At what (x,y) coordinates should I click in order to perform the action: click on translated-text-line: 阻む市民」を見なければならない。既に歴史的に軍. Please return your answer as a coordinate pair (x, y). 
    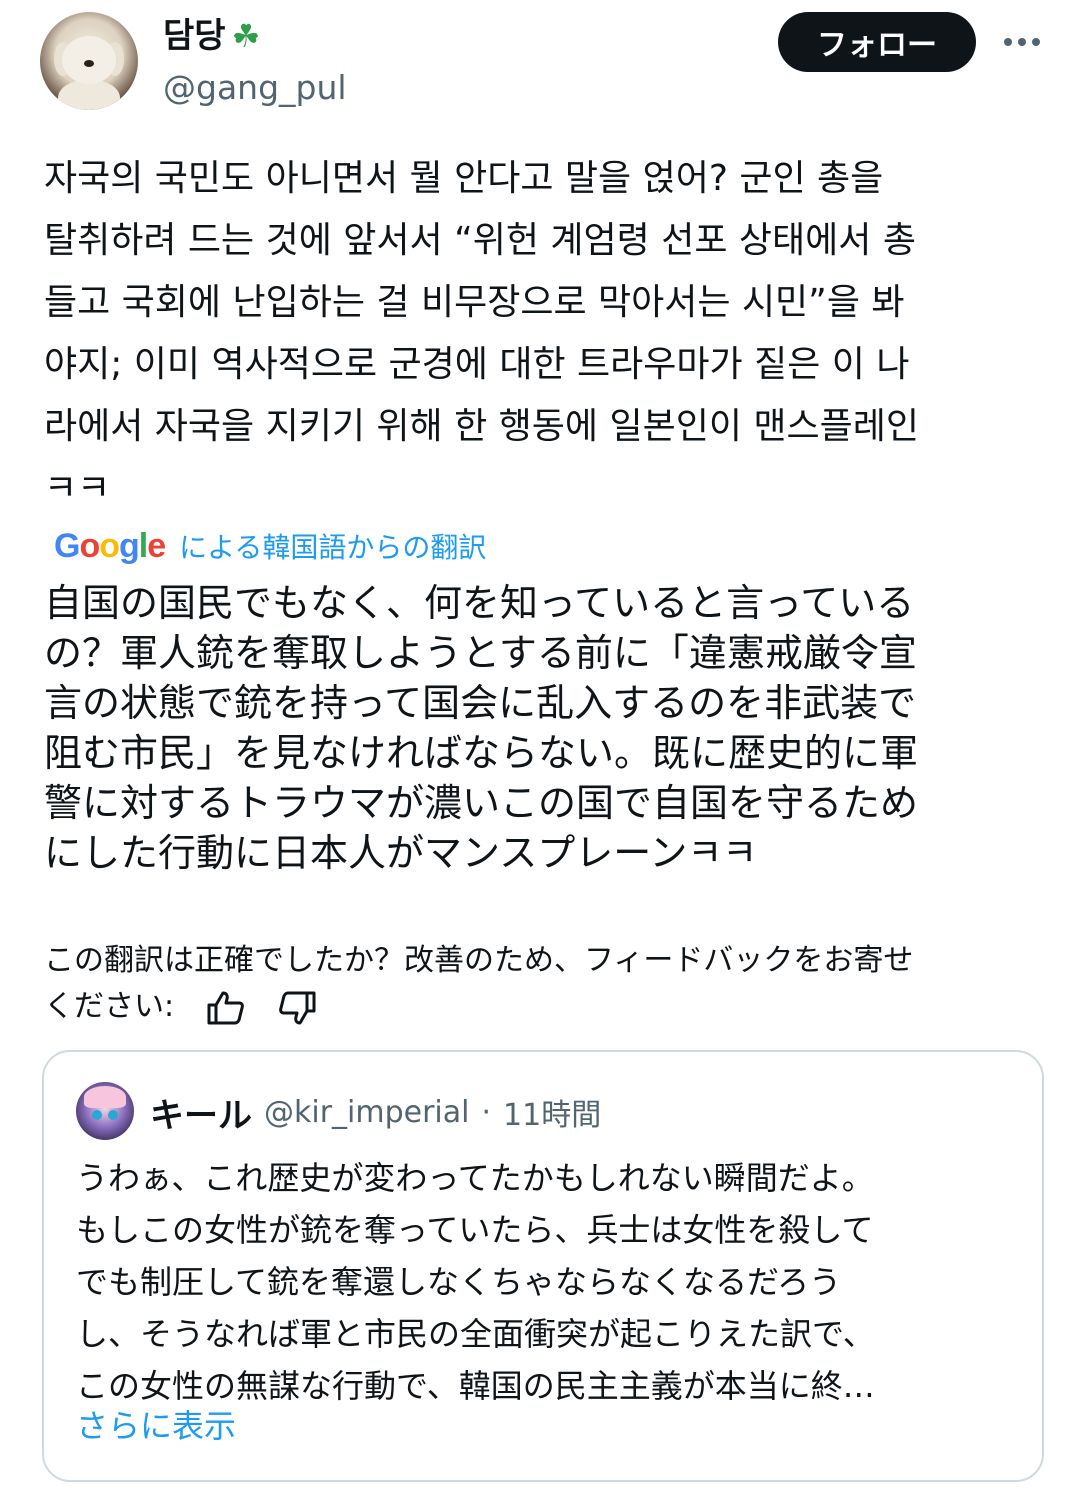
    Looking at the image, I should click on (481, 753).